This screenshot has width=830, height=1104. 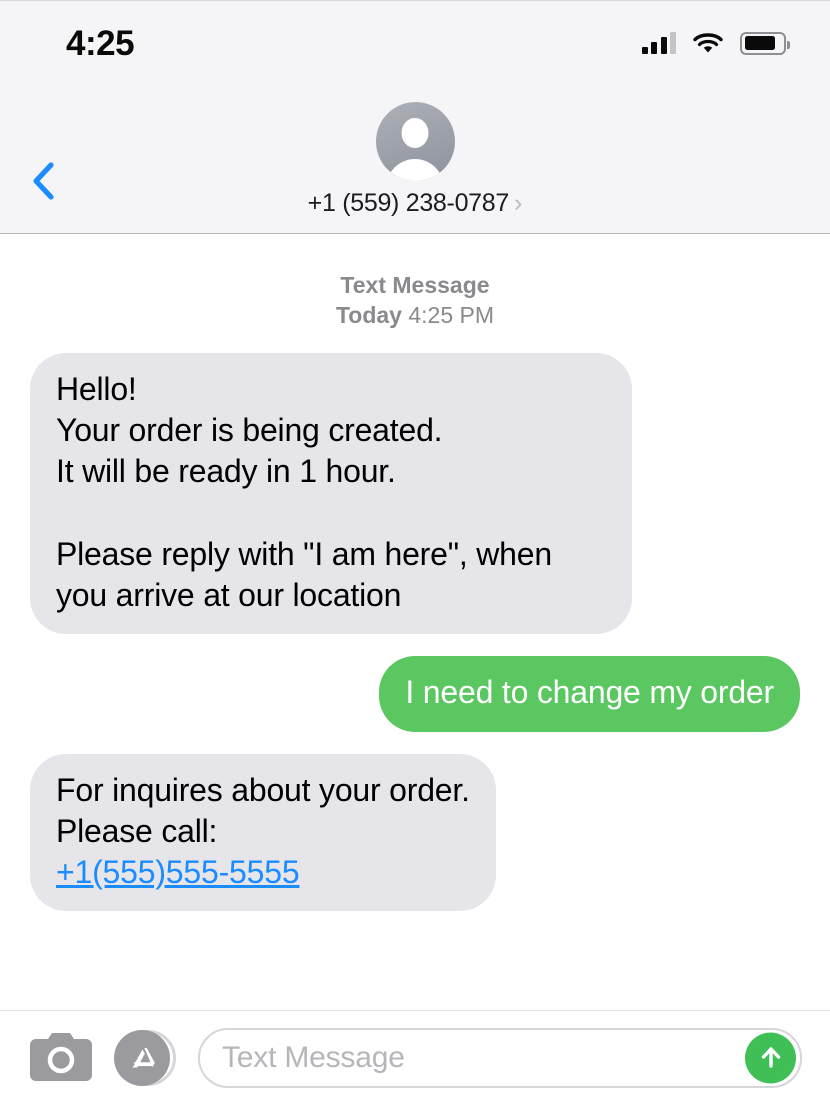 What do you see at coordinates (600, 694) in the screenshot?
I see `message-bubble-outgoing: I need to change my order` at bounding box center [600, 694].